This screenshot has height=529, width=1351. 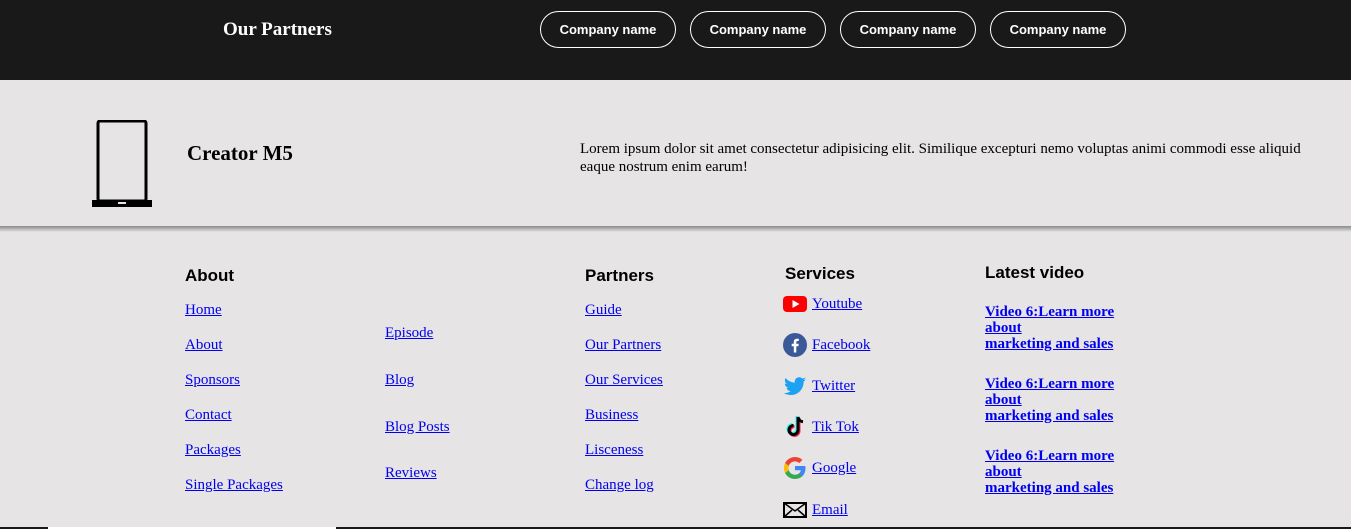 I want to click on youtube-icon, so click(x=795, y=304).